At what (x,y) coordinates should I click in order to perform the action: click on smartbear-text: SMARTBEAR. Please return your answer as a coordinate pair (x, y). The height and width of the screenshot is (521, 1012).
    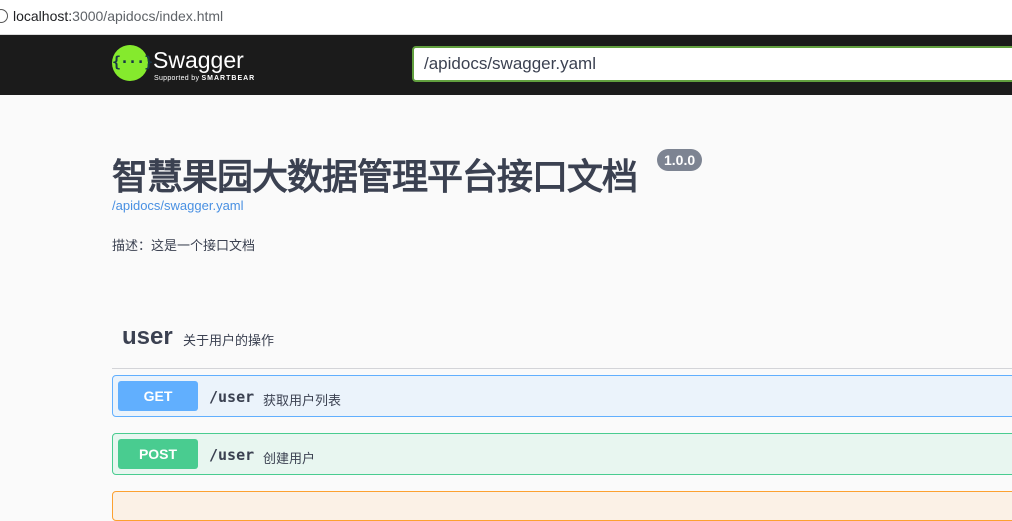
    Looking at the image, I should click on (228, 78).